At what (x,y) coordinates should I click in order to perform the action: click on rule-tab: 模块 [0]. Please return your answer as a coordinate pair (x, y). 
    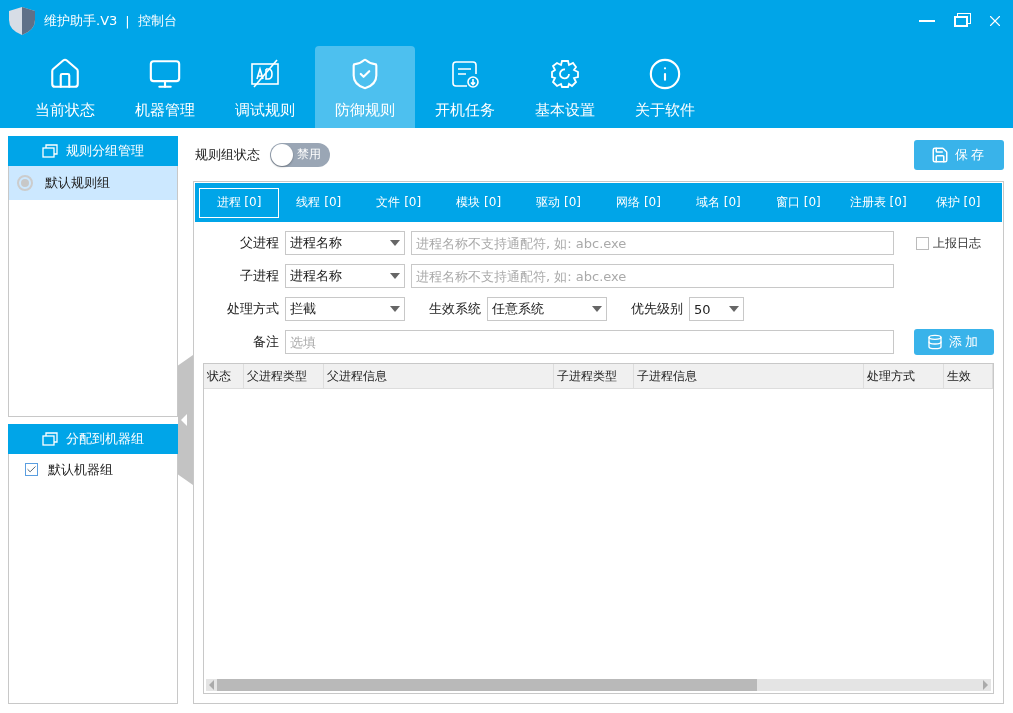
    Looking at the image, I should click on (478, 202).